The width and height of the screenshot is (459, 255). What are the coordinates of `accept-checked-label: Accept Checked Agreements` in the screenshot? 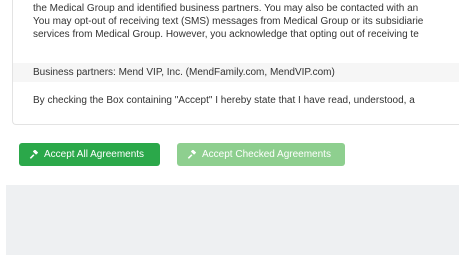 It's located at (266, 154).